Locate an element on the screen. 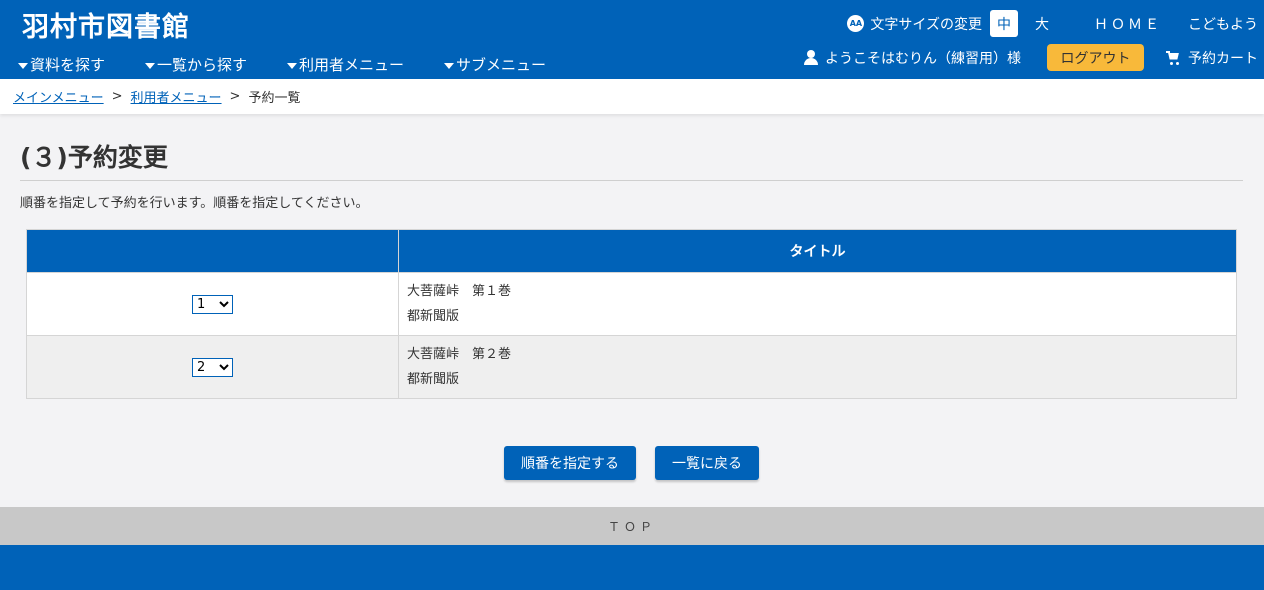 This screenshot has width=1264, height=590. user-icon is located at coordinates (811, 57).